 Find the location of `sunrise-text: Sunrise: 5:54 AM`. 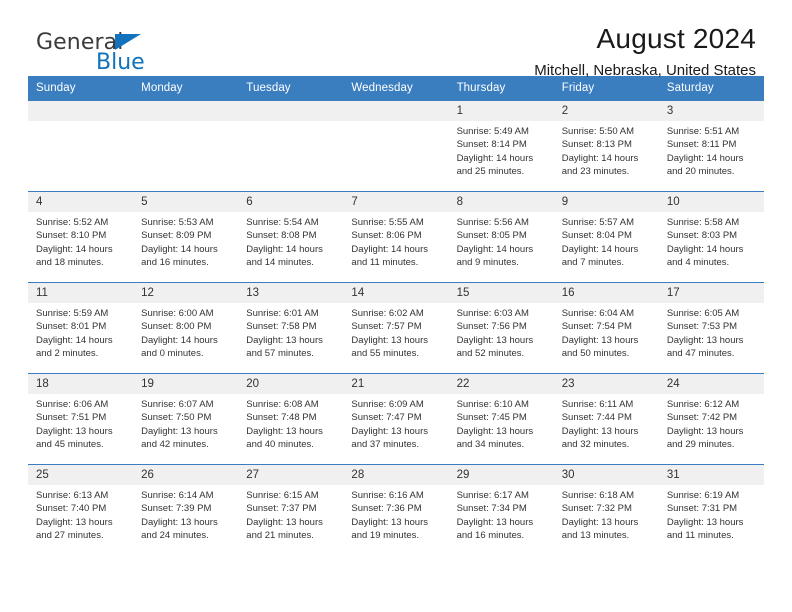

sunrise-text: Sunrise: 5:54 AM is located at coordinates (282, 222).